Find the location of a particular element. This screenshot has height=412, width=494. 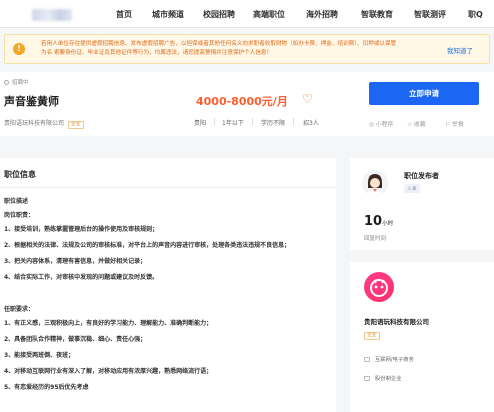

description-line: 4、结合实际工作，对审核中发现的问题或建议及时反馈。 is located at coordinates (81, 277).